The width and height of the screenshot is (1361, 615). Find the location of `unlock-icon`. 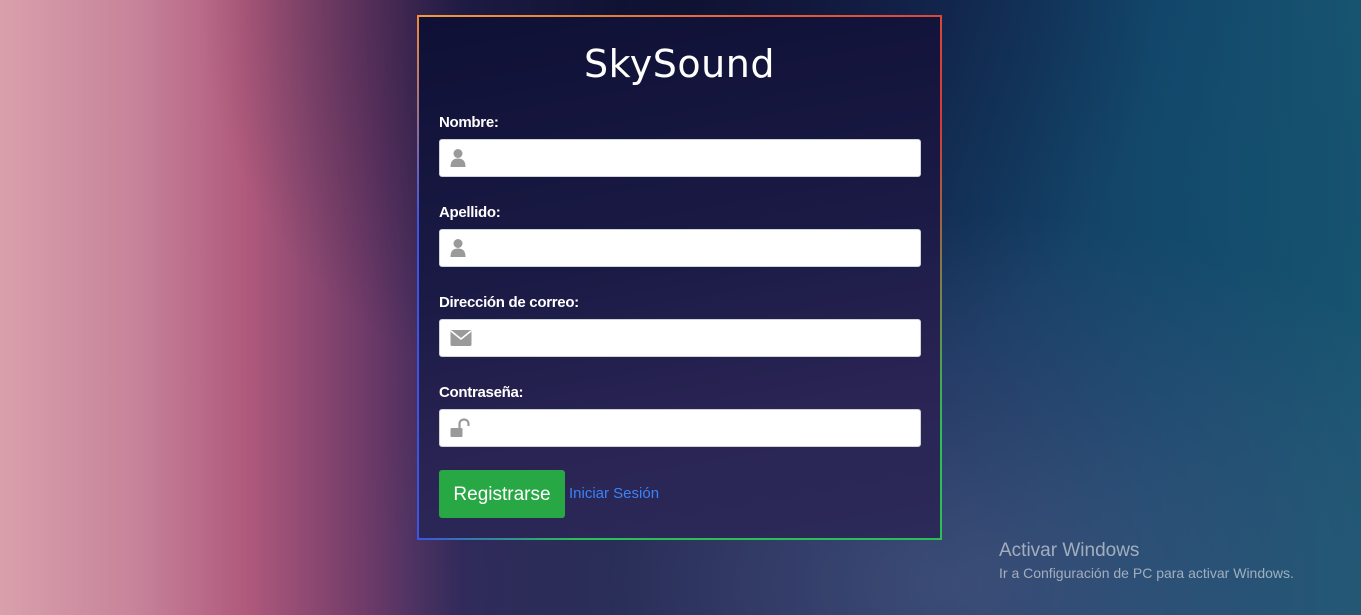

unlock-icon is located at coordinates (460, 427).